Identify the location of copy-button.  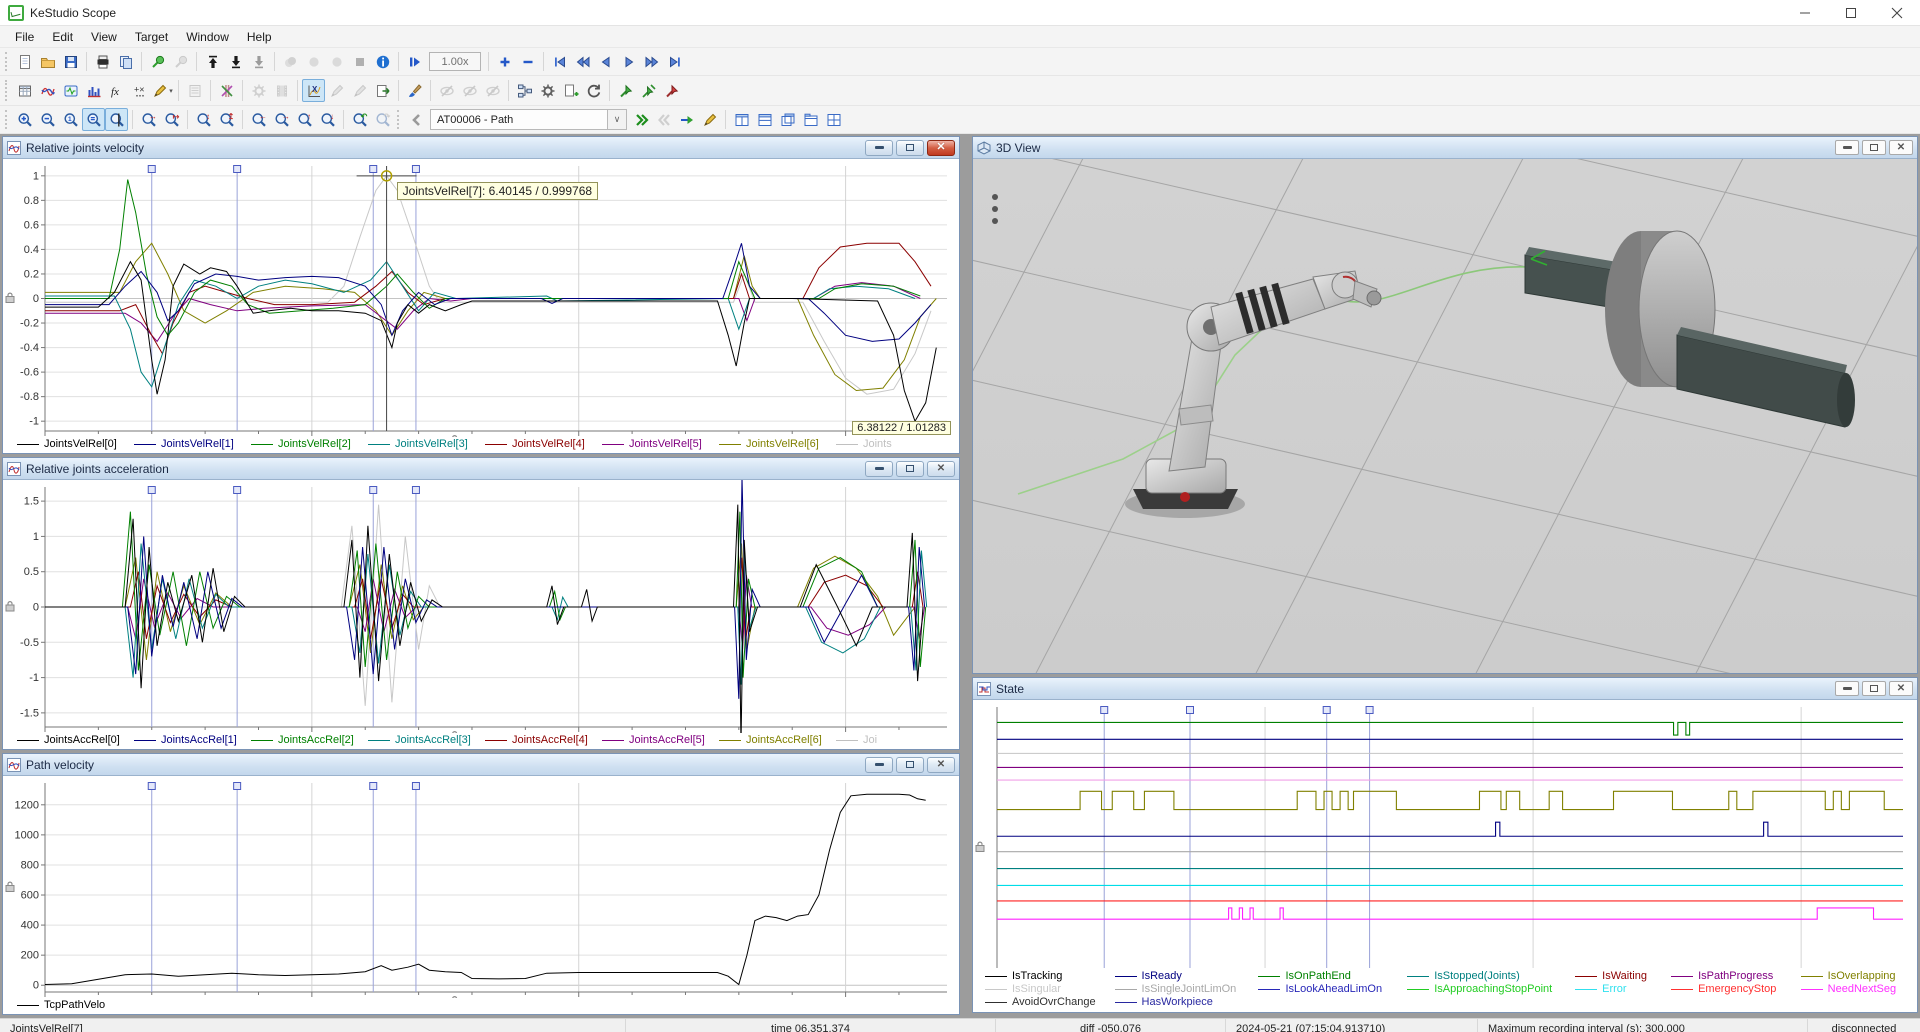
(125, 61).